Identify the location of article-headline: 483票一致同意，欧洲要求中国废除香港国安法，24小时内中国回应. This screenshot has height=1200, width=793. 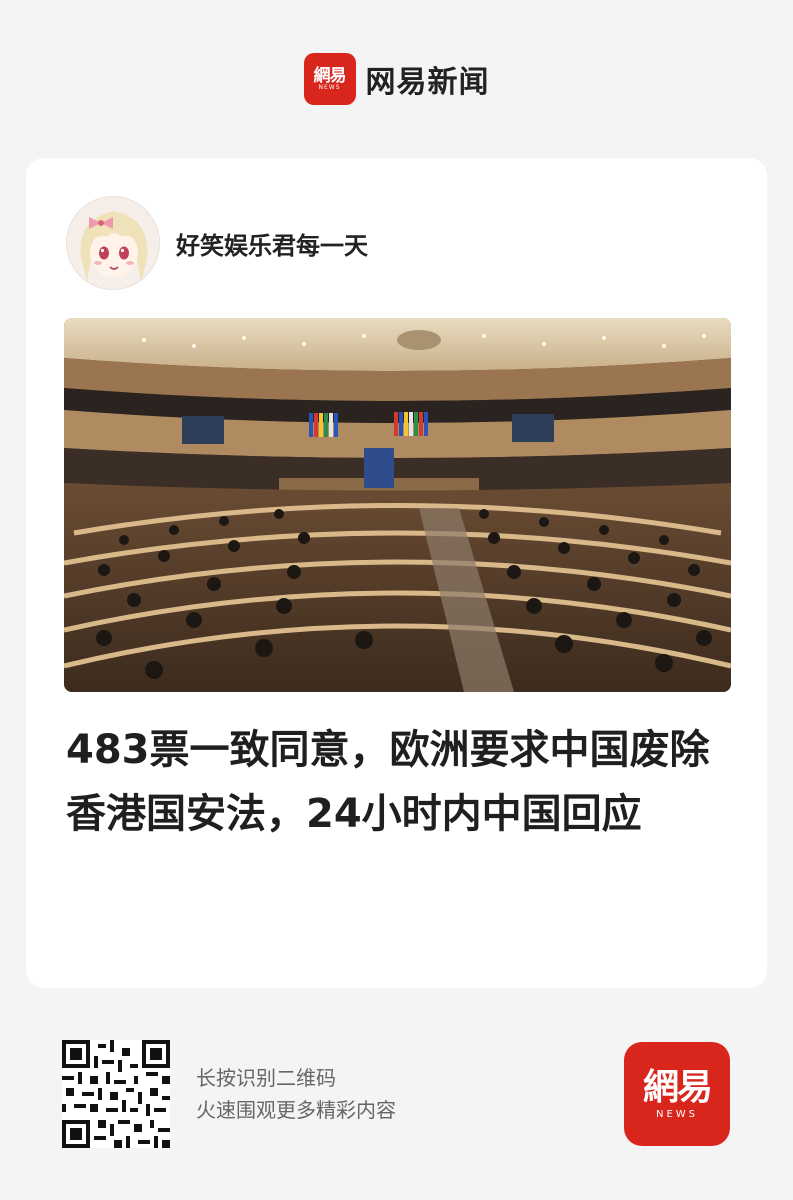
(401, 782).